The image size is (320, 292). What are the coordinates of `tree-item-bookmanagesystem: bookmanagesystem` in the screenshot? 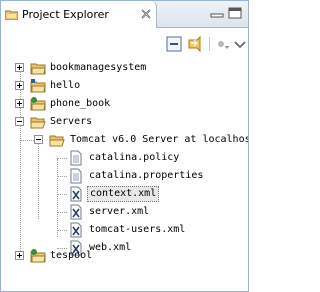 It's located at (124, 68).